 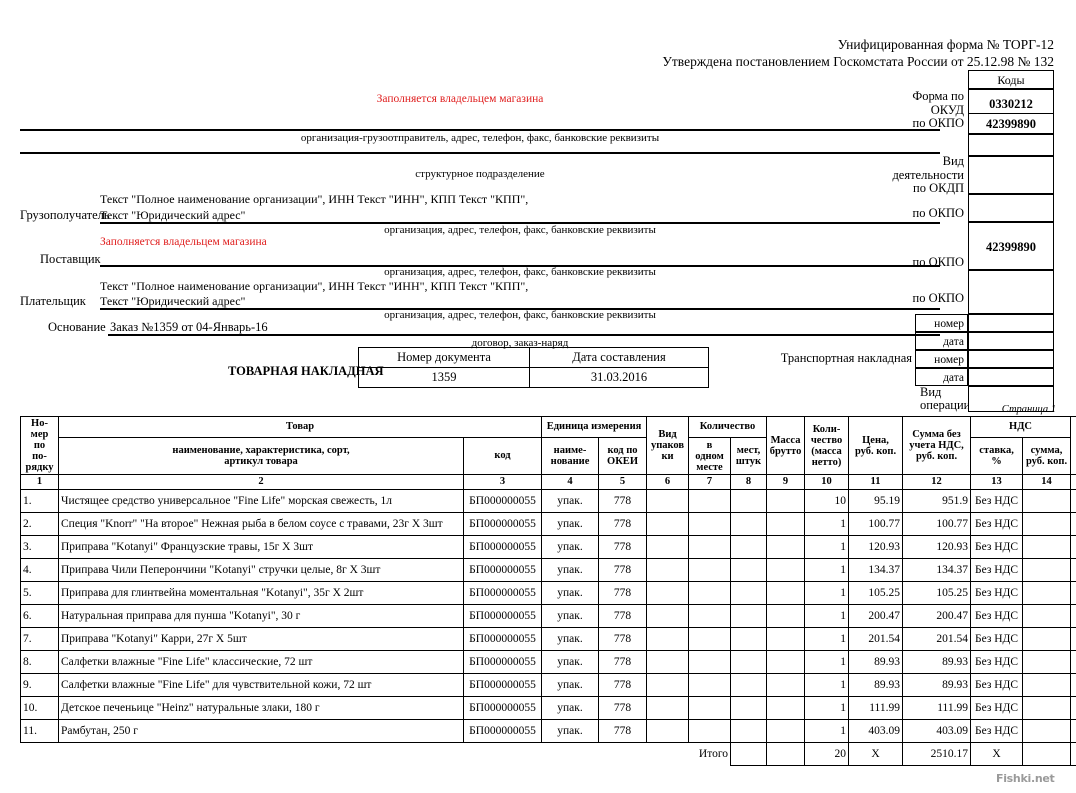 I want to click on cell-sum-without-vat: 201.54, so click(x=937, y=639).